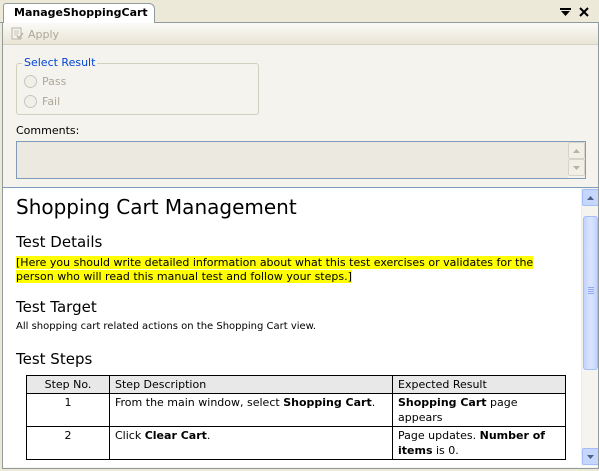 The height and width of the screenshot is (471, 599). I want to click on apply-label: Apply, so click(44, 34).